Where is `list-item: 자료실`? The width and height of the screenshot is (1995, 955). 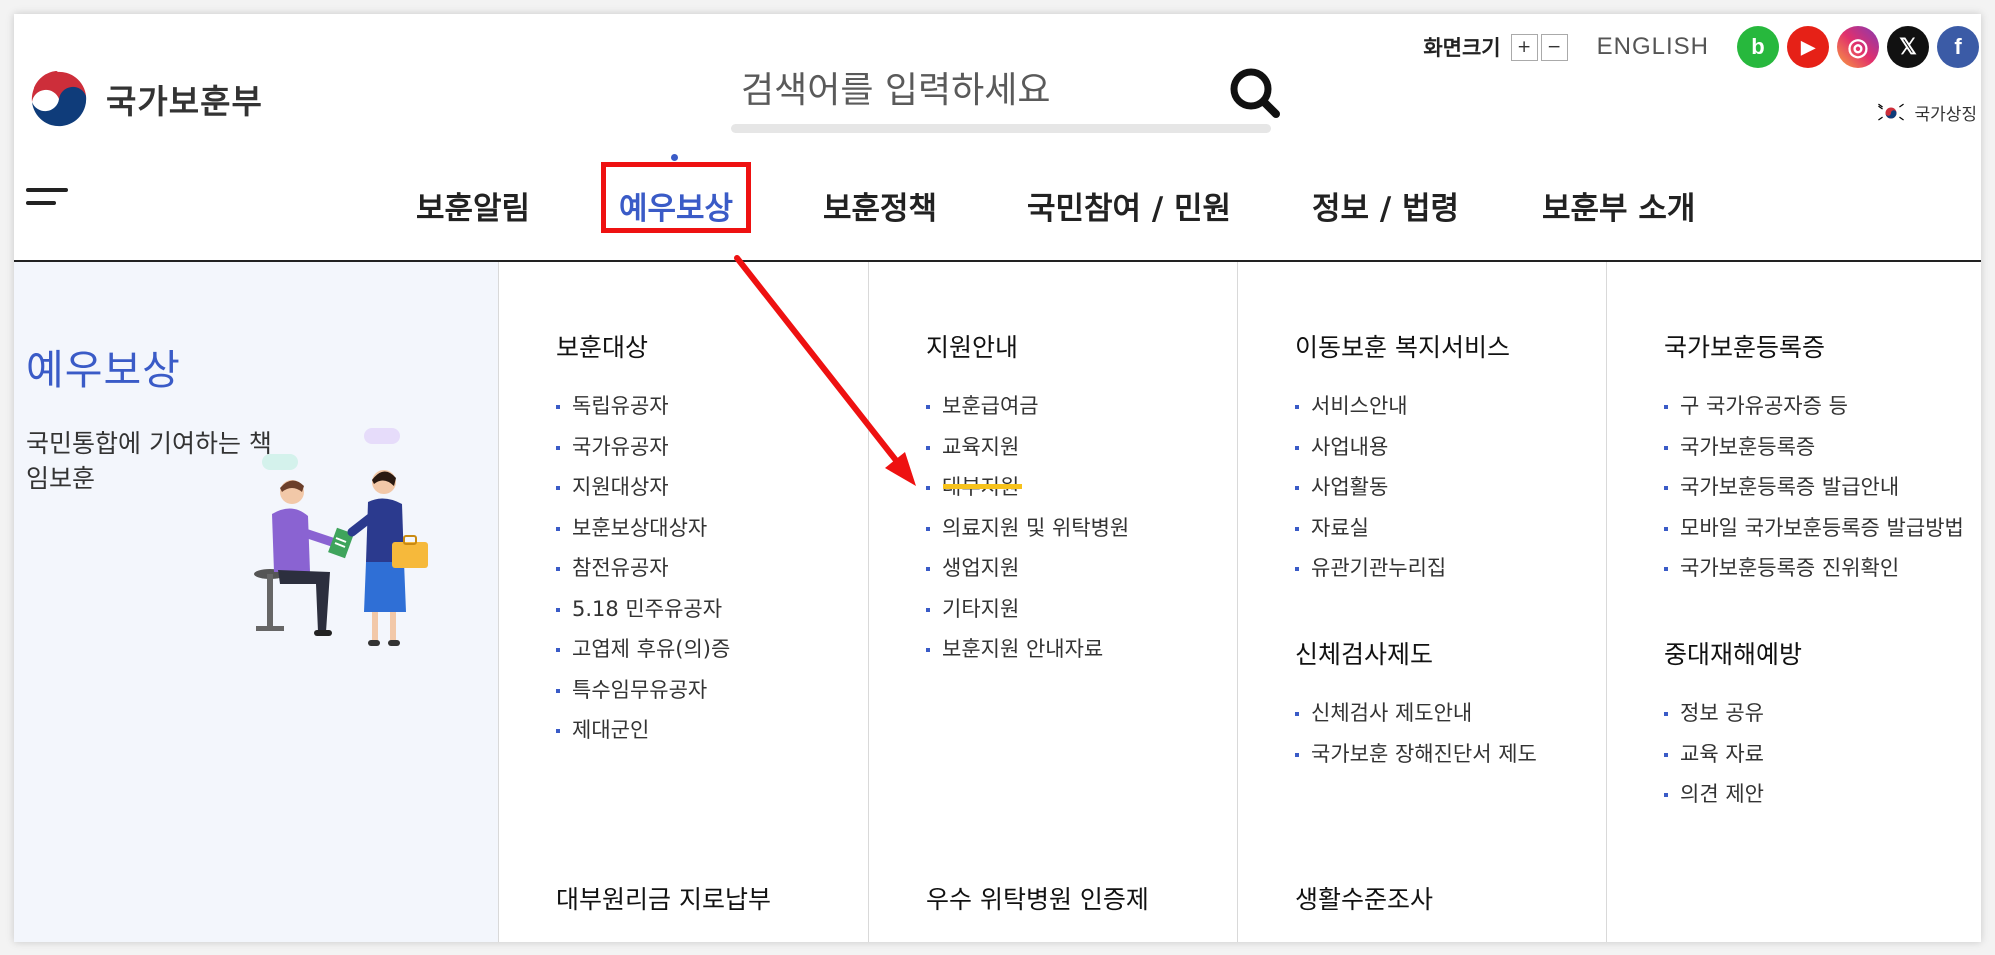
list-item: 자료실 is located at coordinates (1370, 528).